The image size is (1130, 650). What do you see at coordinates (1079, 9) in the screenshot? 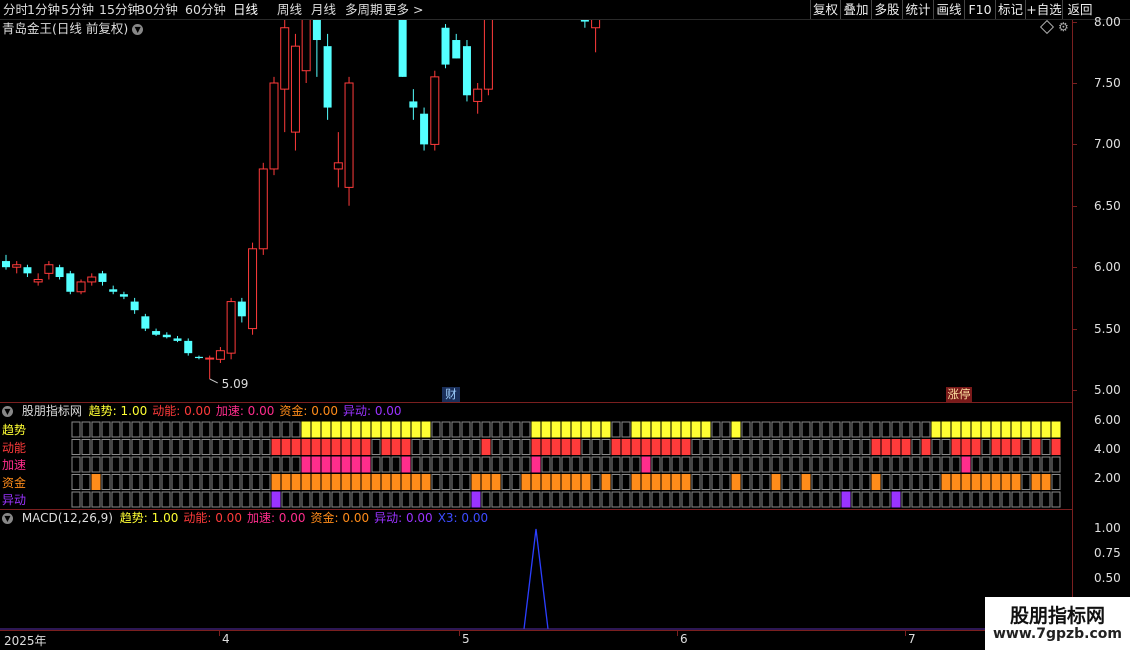
I see `toolbar-button-8: 返回` at bounding box center [1079, 9].